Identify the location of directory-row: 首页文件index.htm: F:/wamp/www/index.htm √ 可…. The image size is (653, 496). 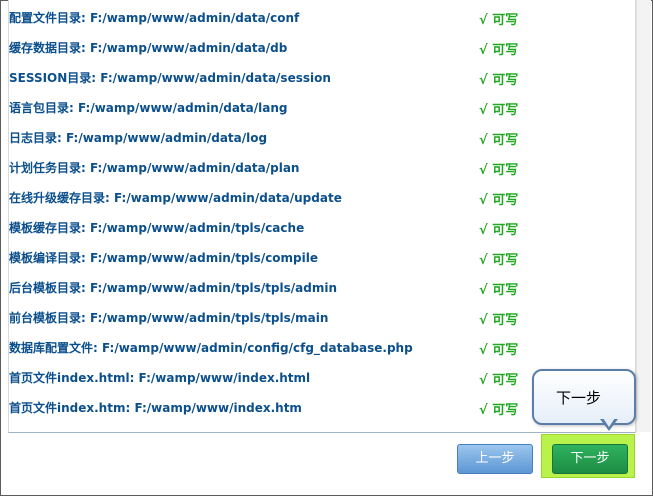
(309, 409).